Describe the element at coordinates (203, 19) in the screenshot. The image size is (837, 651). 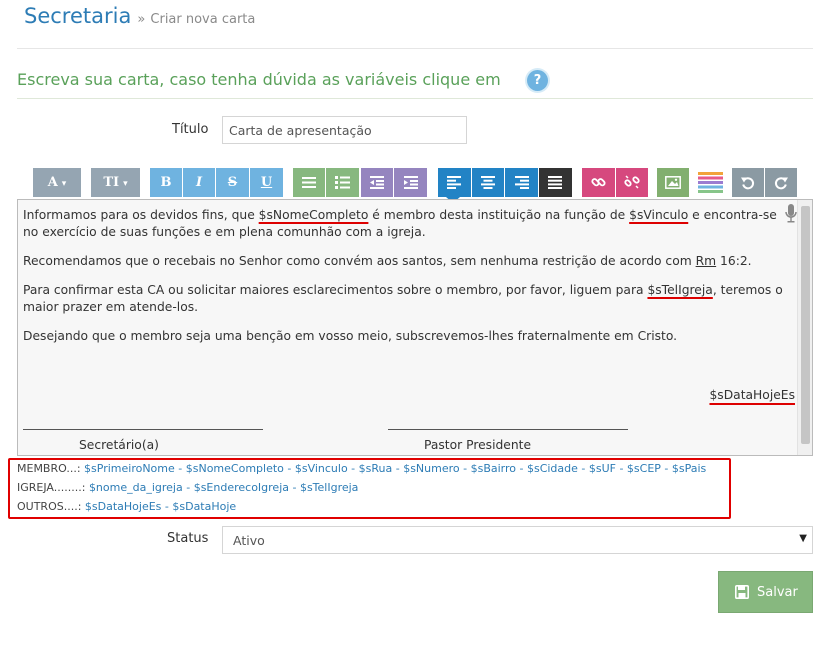
I see `breadcrumb-current: Criar nova carta` at that location.